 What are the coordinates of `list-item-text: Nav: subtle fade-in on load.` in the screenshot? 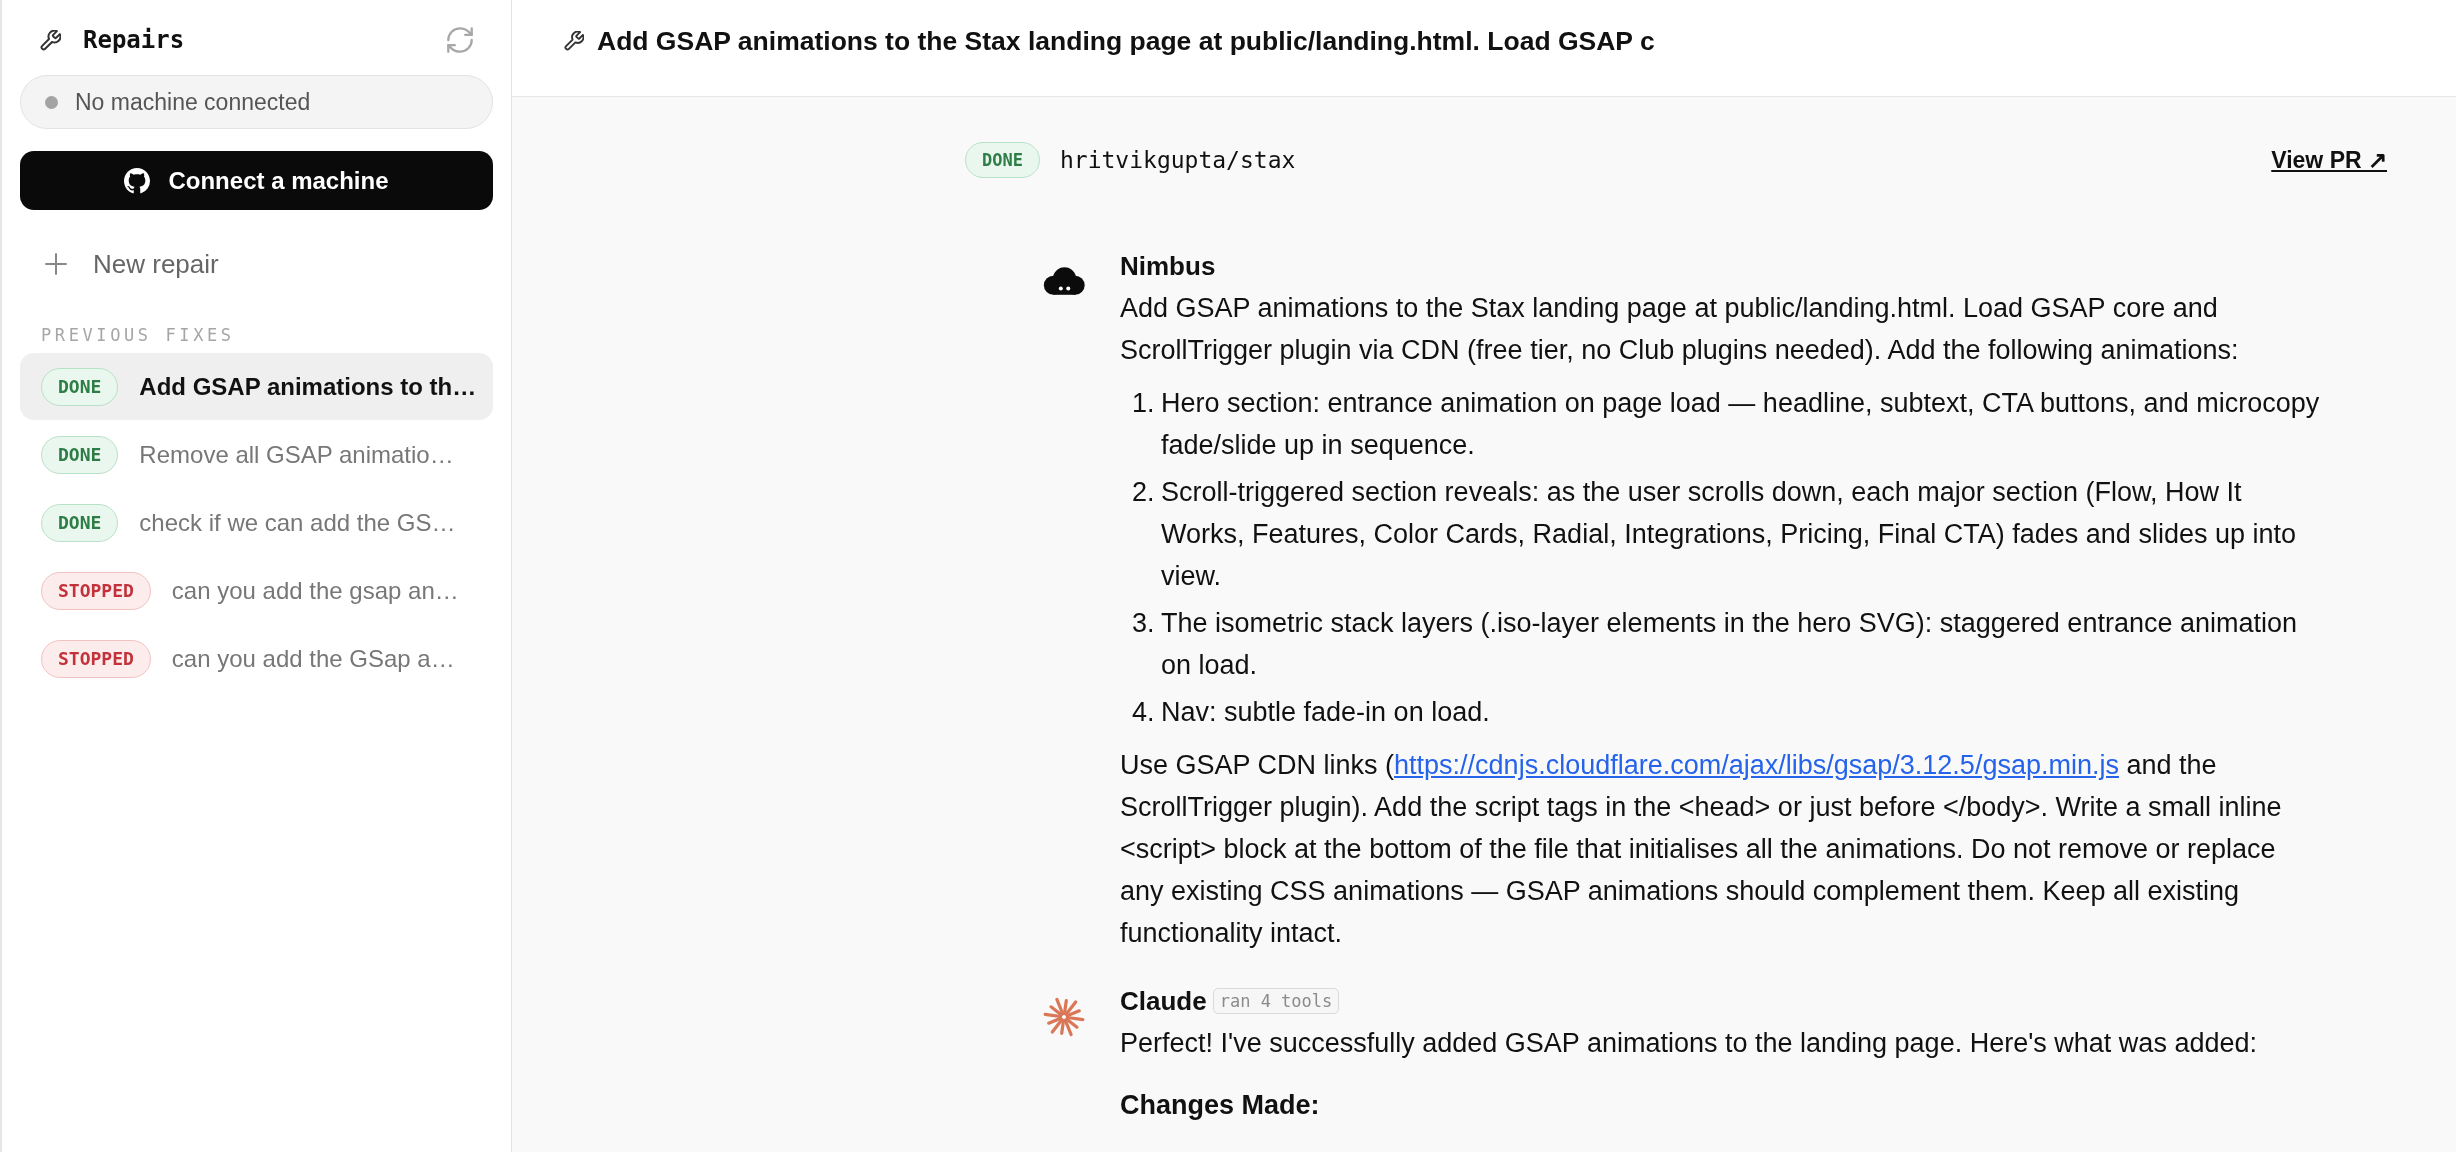 It's located at (1325, 712).